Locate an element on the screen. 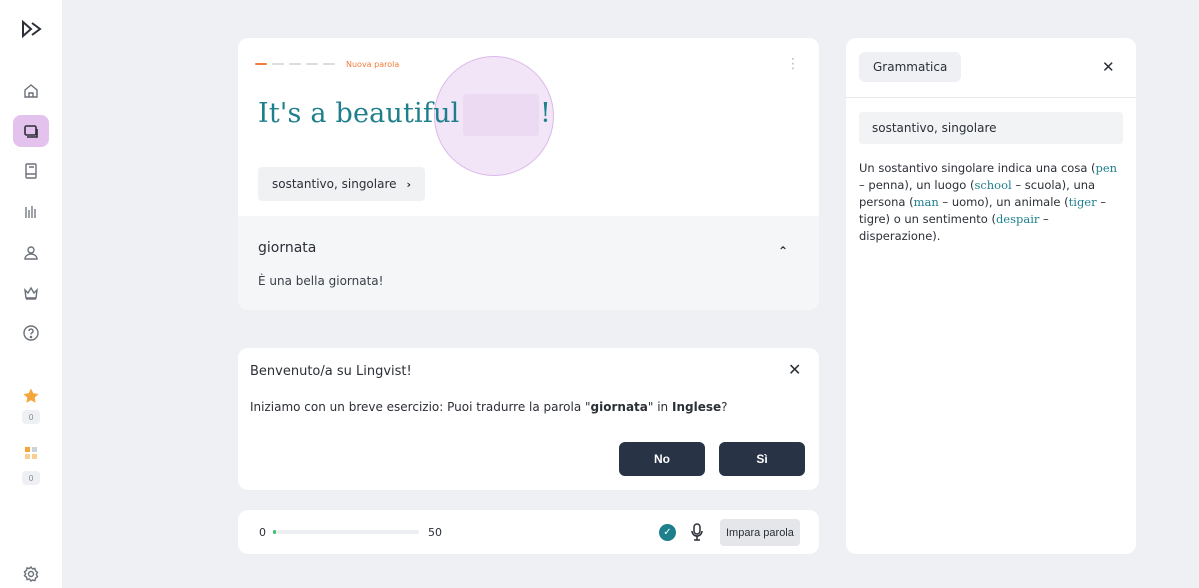 The image size is (1199, 588). words-grid-icon is located at coordinates (31, 453).